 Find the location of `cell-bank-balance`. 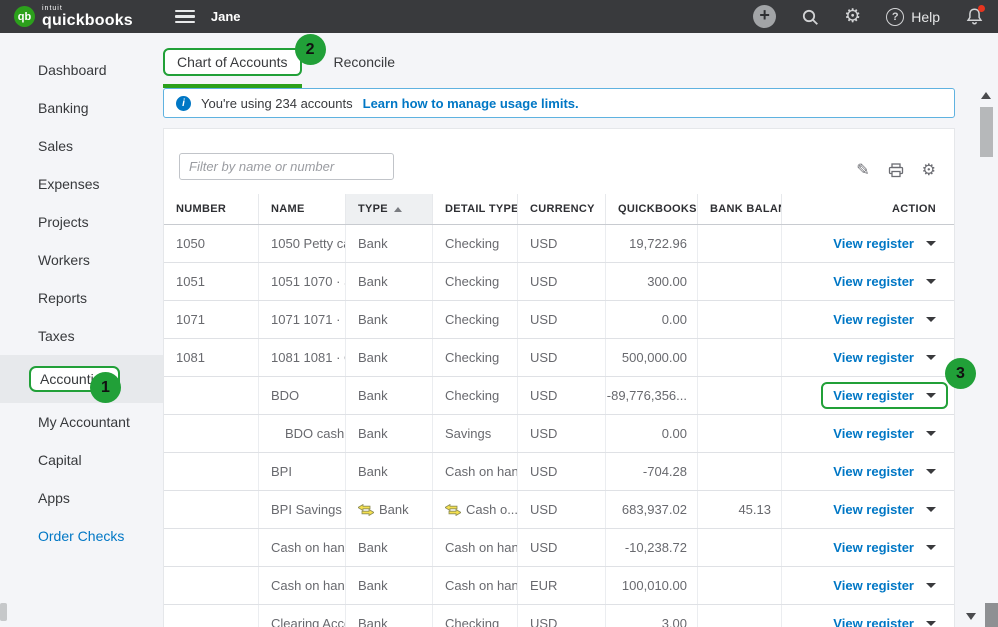

cell-bank-balance is located at coordinates (740, 585).